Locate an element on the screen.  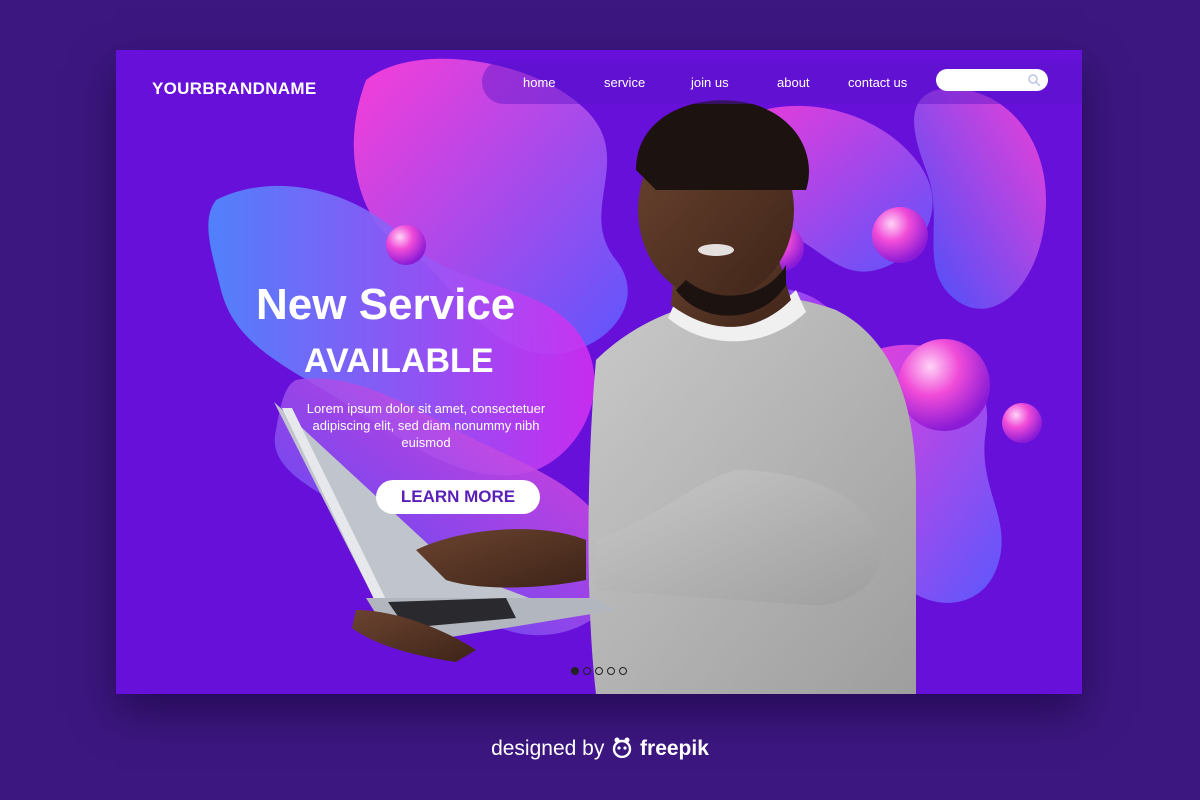
search-box is located at coordinates (992, 80).